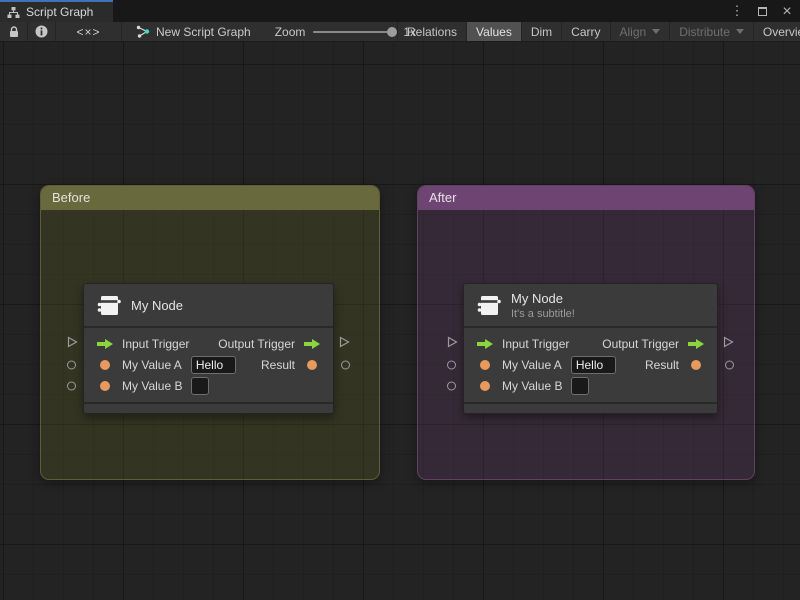  I want to click on values-button: Values, so click(493, 31).